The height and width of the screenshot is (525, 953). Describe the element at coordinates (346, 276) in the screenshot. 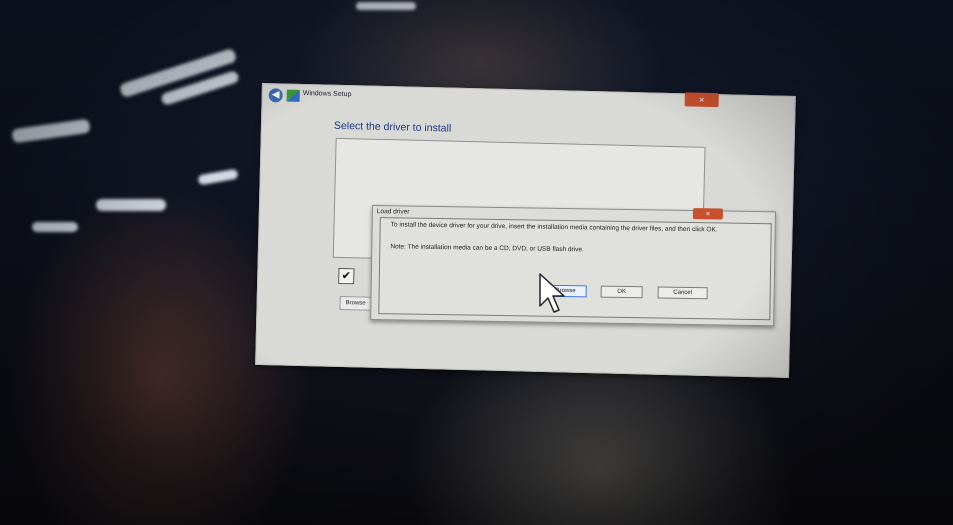

I see `hide-incompatible-checkbox: ✔` at that location.